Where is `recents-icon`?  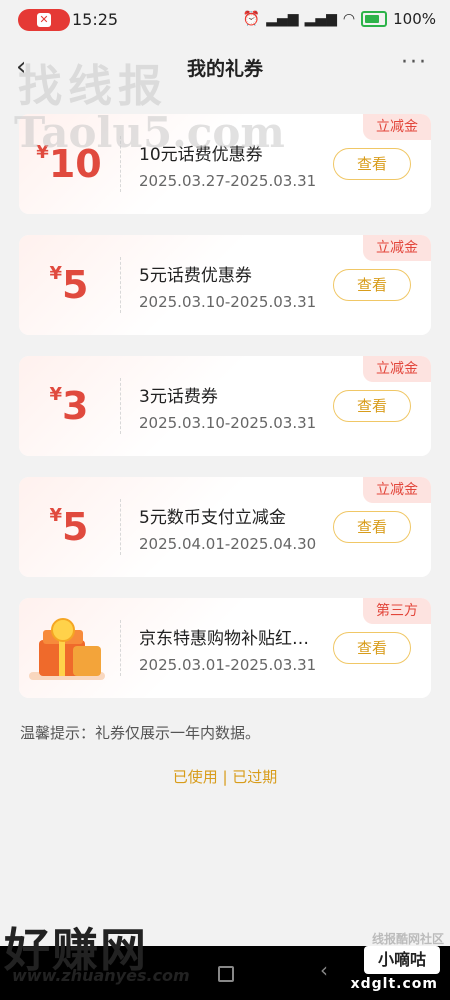 recents-icon is located at coordinates (226, 974).